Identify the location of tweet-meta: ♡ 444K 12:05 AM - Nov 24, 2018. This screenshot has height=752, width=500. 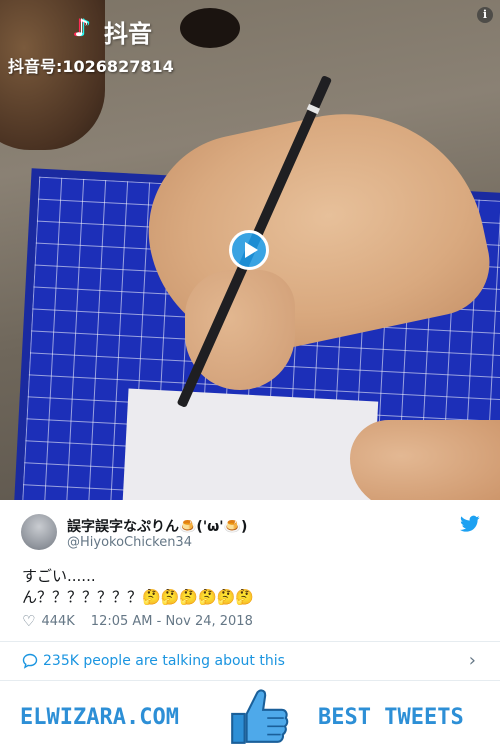
(137, 621).